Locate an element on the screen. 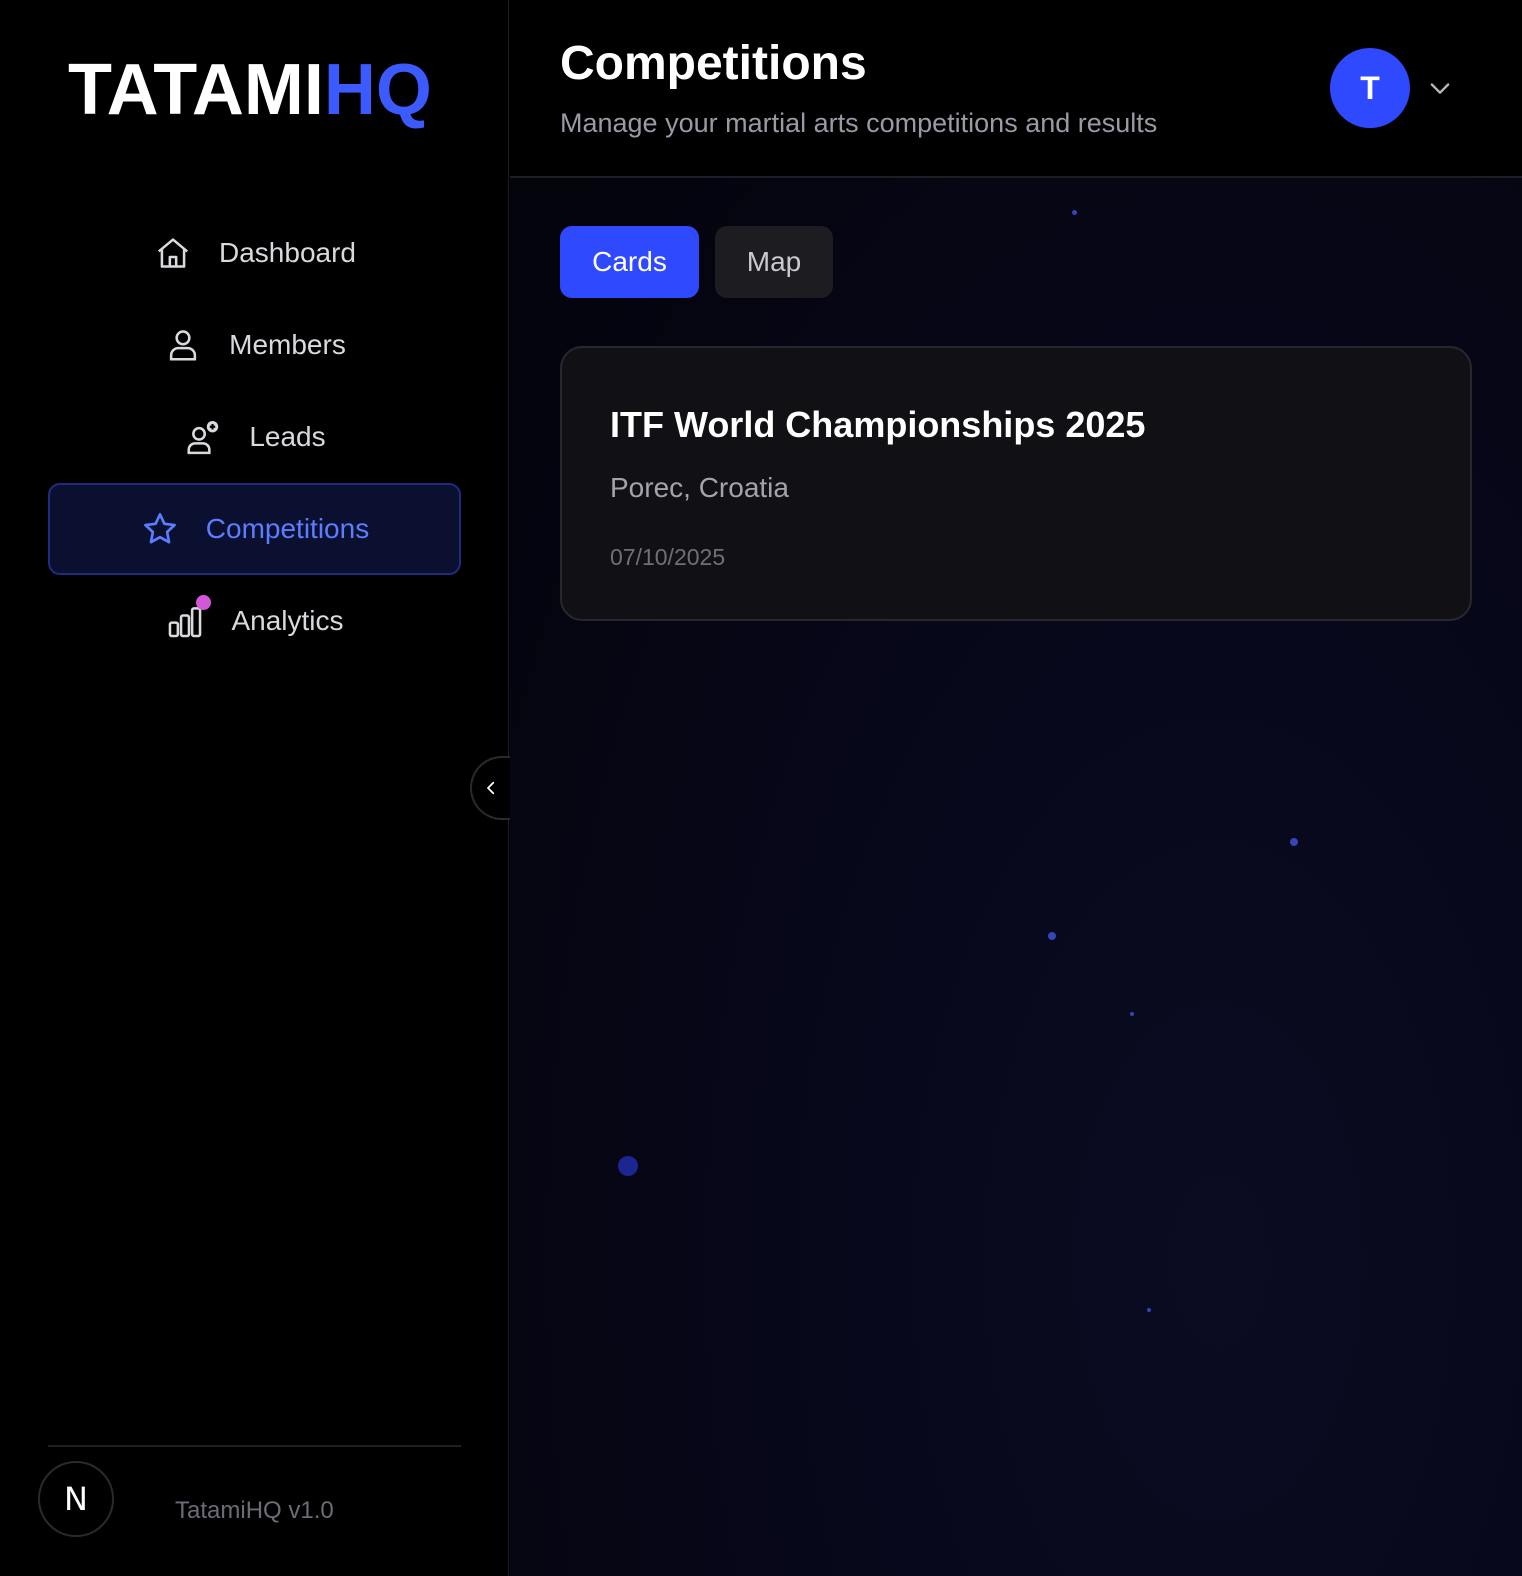  version-label: TatamiHQ v1.0 is located at coordinates (254, 1510).